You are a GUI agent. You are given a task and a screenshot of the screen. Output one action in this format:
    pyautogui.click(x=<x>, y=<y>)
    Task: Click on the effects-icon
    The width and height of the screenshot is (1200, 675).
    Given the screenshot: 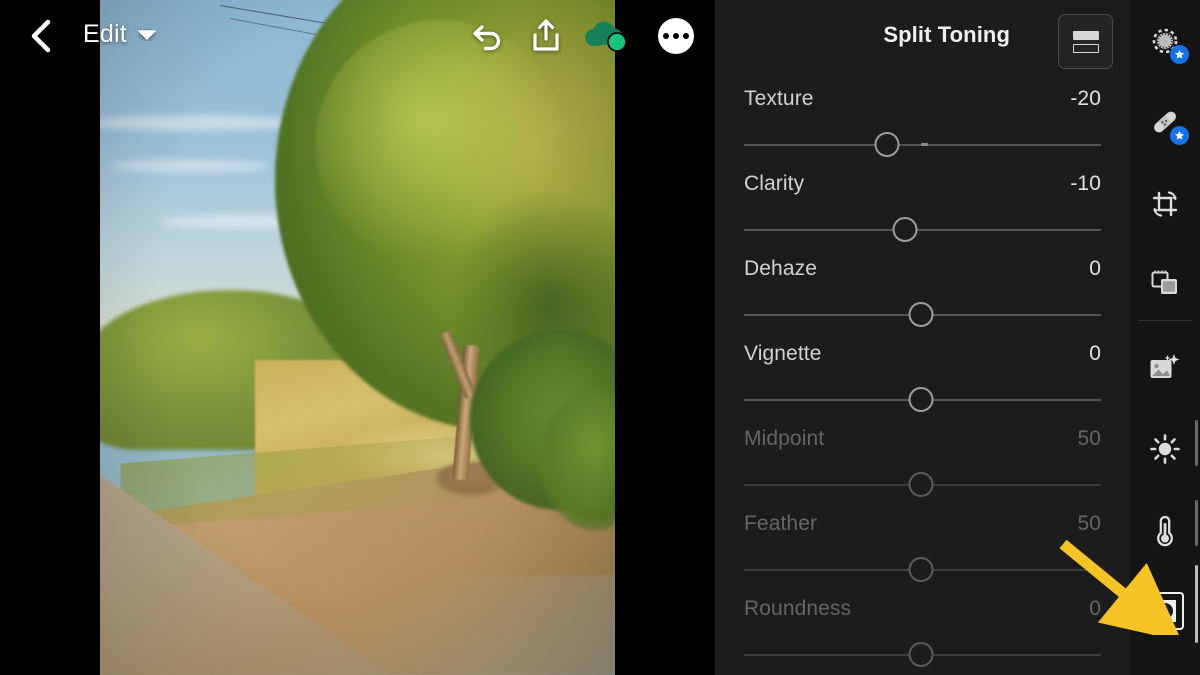 What is the action you would take?
    pyautogui.click(x=1165, y=611)
    